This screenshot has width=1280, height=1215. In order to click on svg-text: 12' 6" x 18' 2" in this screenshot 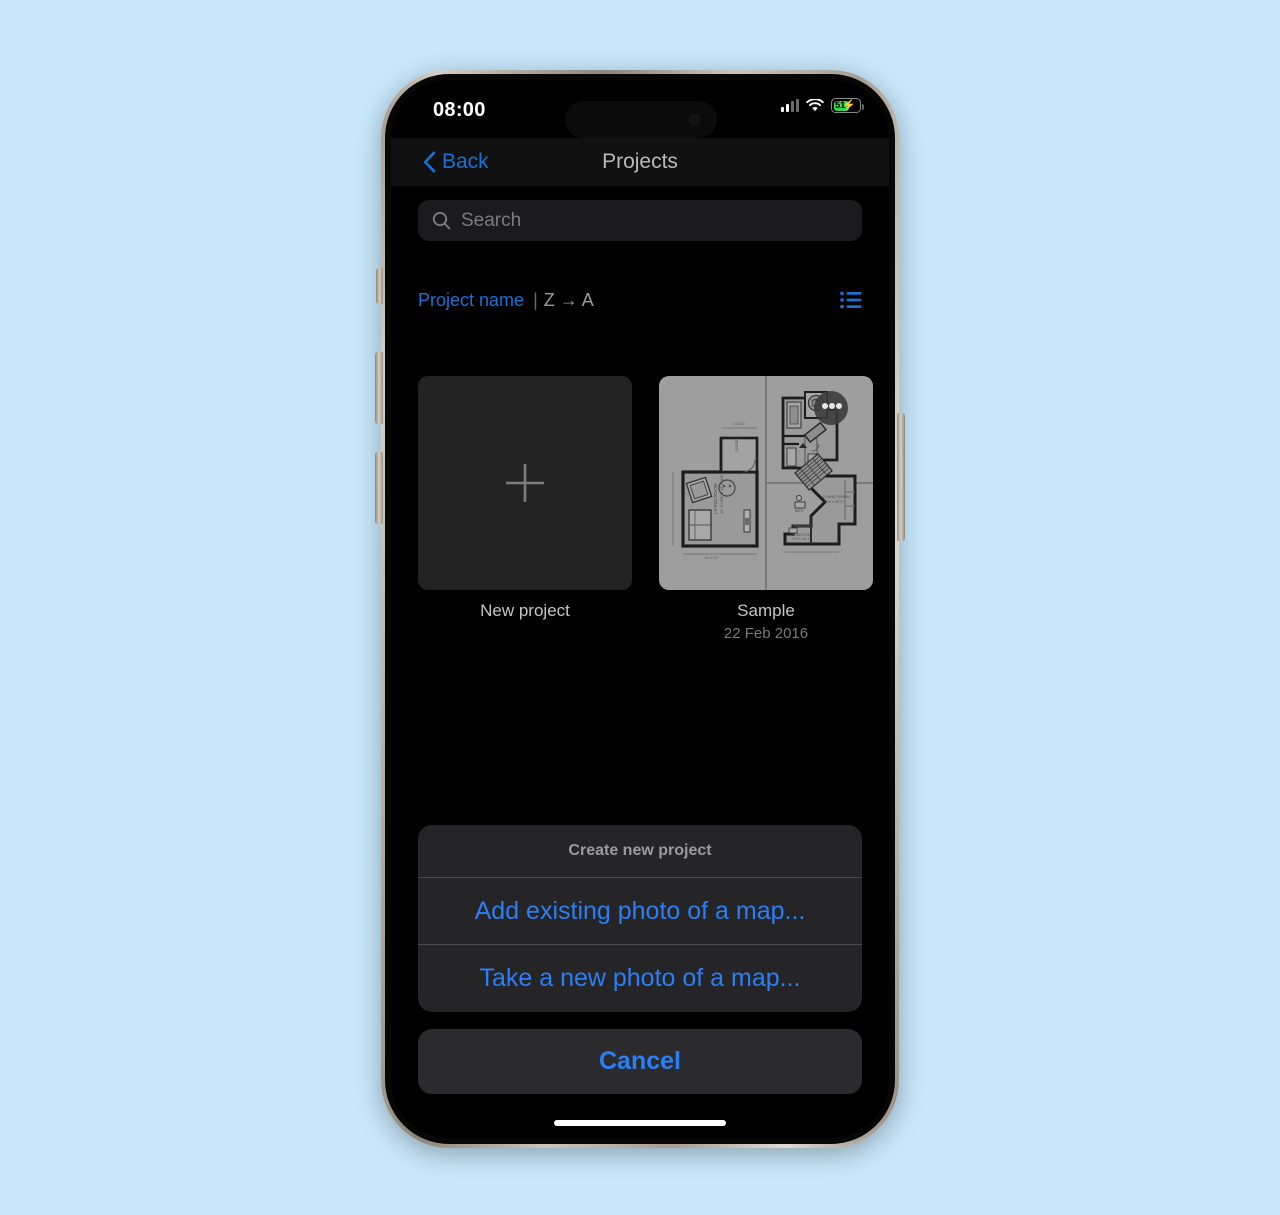, I will do `click(833, 502)`.